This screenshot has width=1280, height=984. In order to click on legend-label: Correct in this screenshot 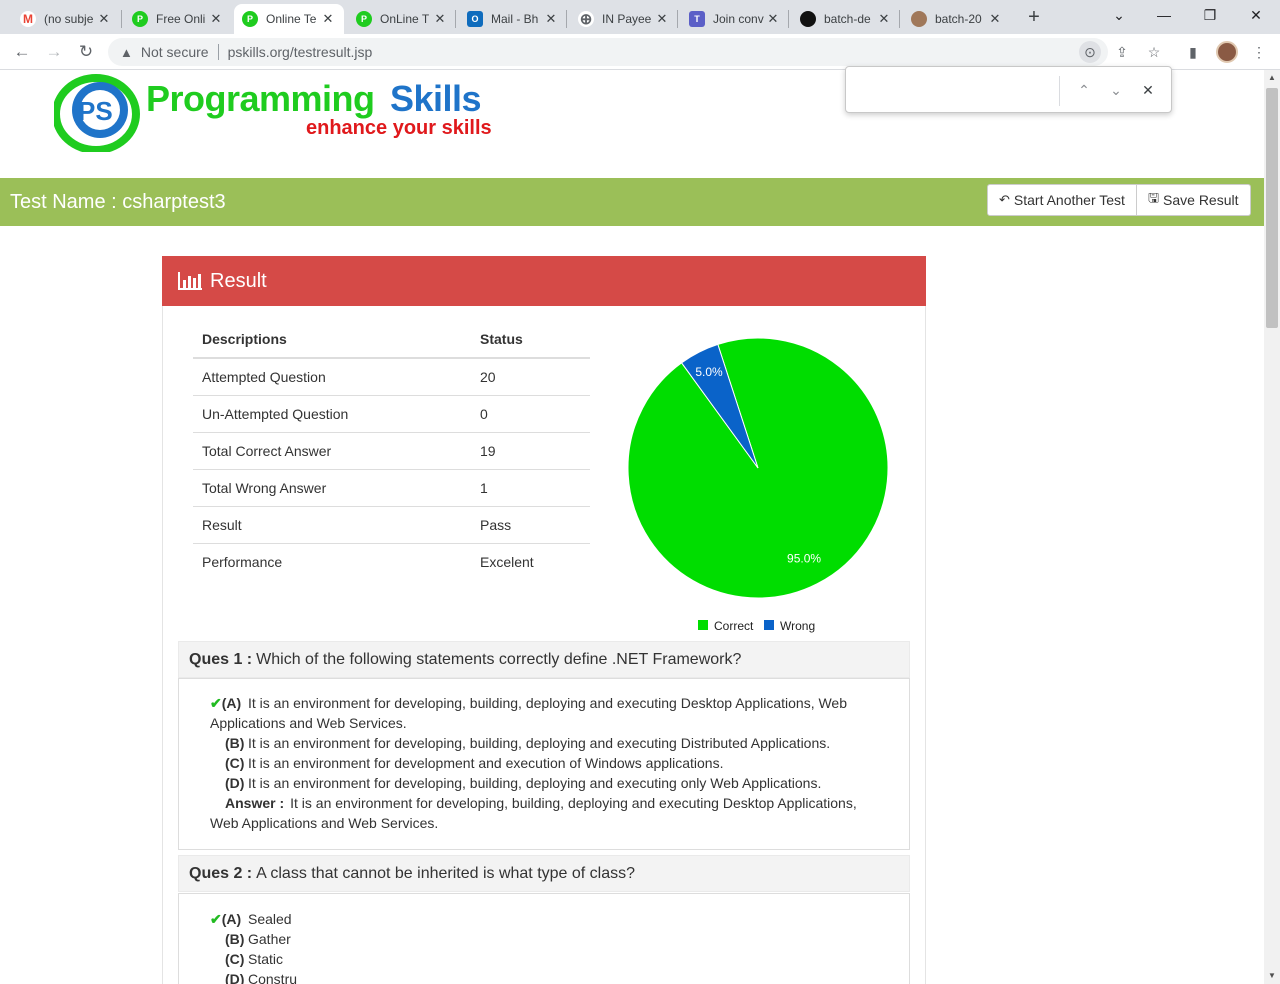, I will do `click(734, 626)`.